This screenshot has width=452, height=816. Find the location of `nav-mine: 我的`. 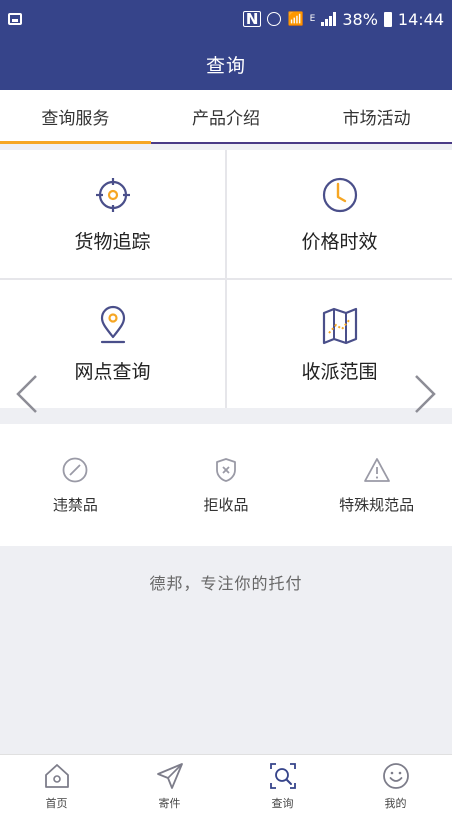

nav-mine: 我的 is located at coordinates (395, 785).